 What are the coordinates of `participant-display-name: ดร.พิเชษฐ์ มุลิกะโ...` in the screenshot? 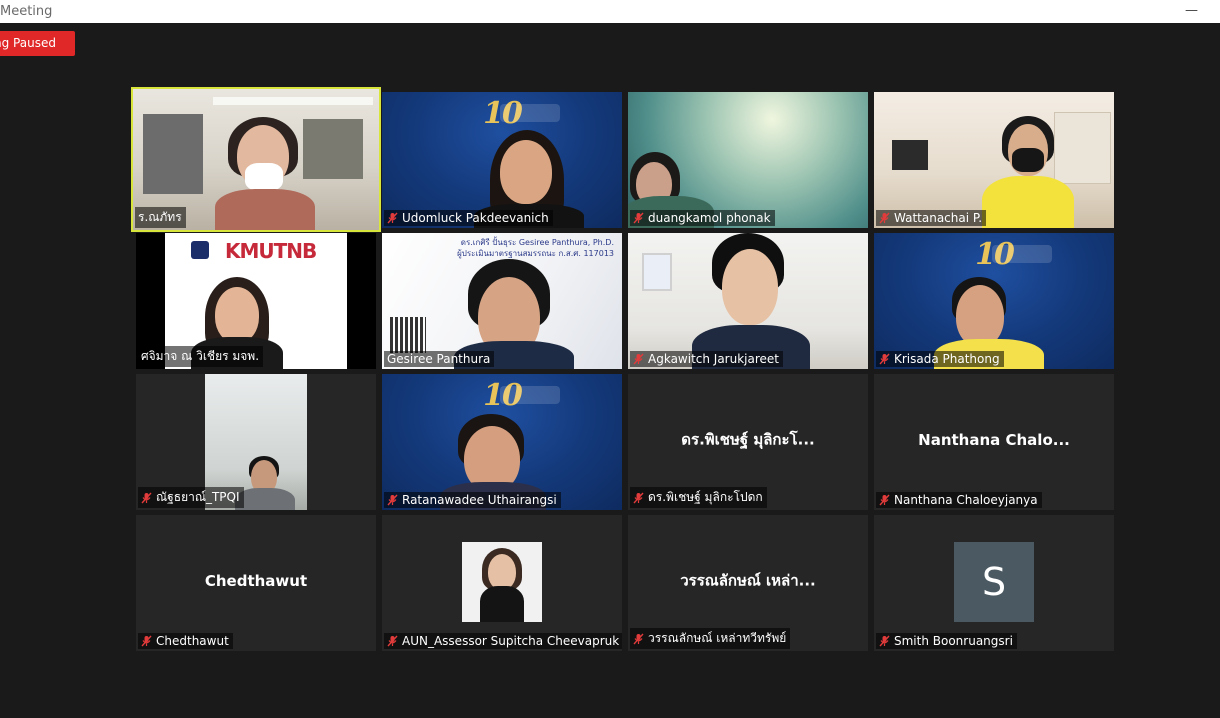 It's located at (748, 439).